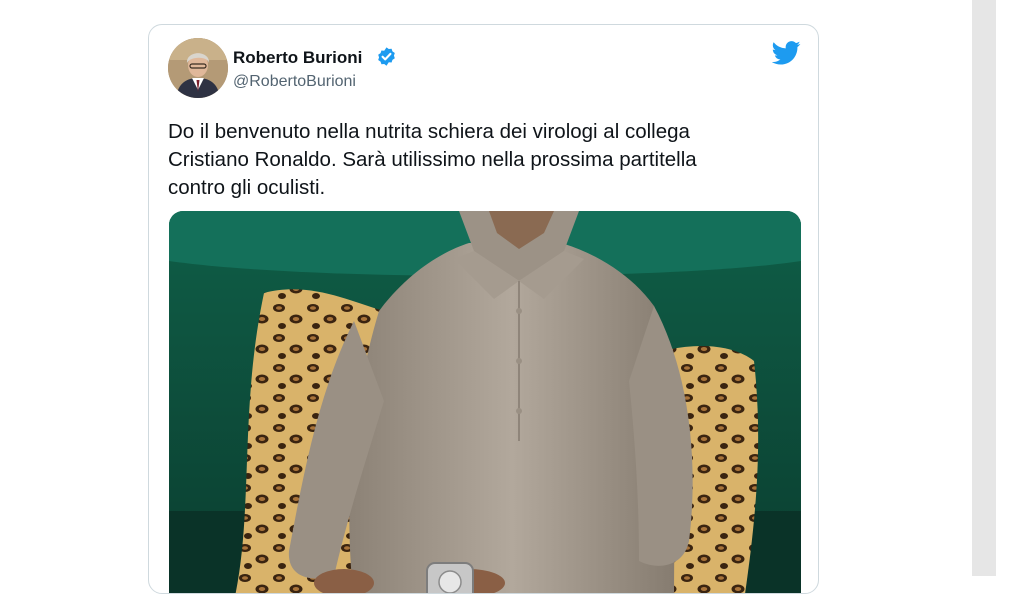  What do you see at coordinates (984, 288) in the screenshot?
I see `scrollbar-track` at bounding box center [984, 288].